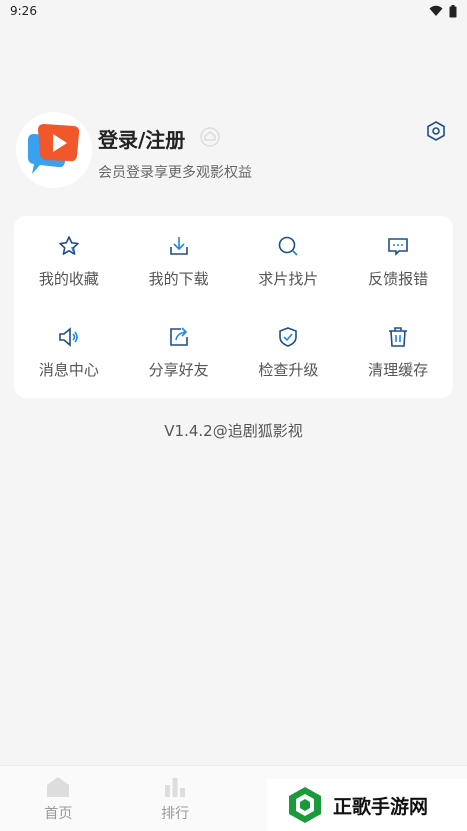 The height and width of the screenshot is (831, 467). What do you see at coordinates (398, 247) in the screenshot?
I see `feedback-icon` at bounding box center [398, 247].